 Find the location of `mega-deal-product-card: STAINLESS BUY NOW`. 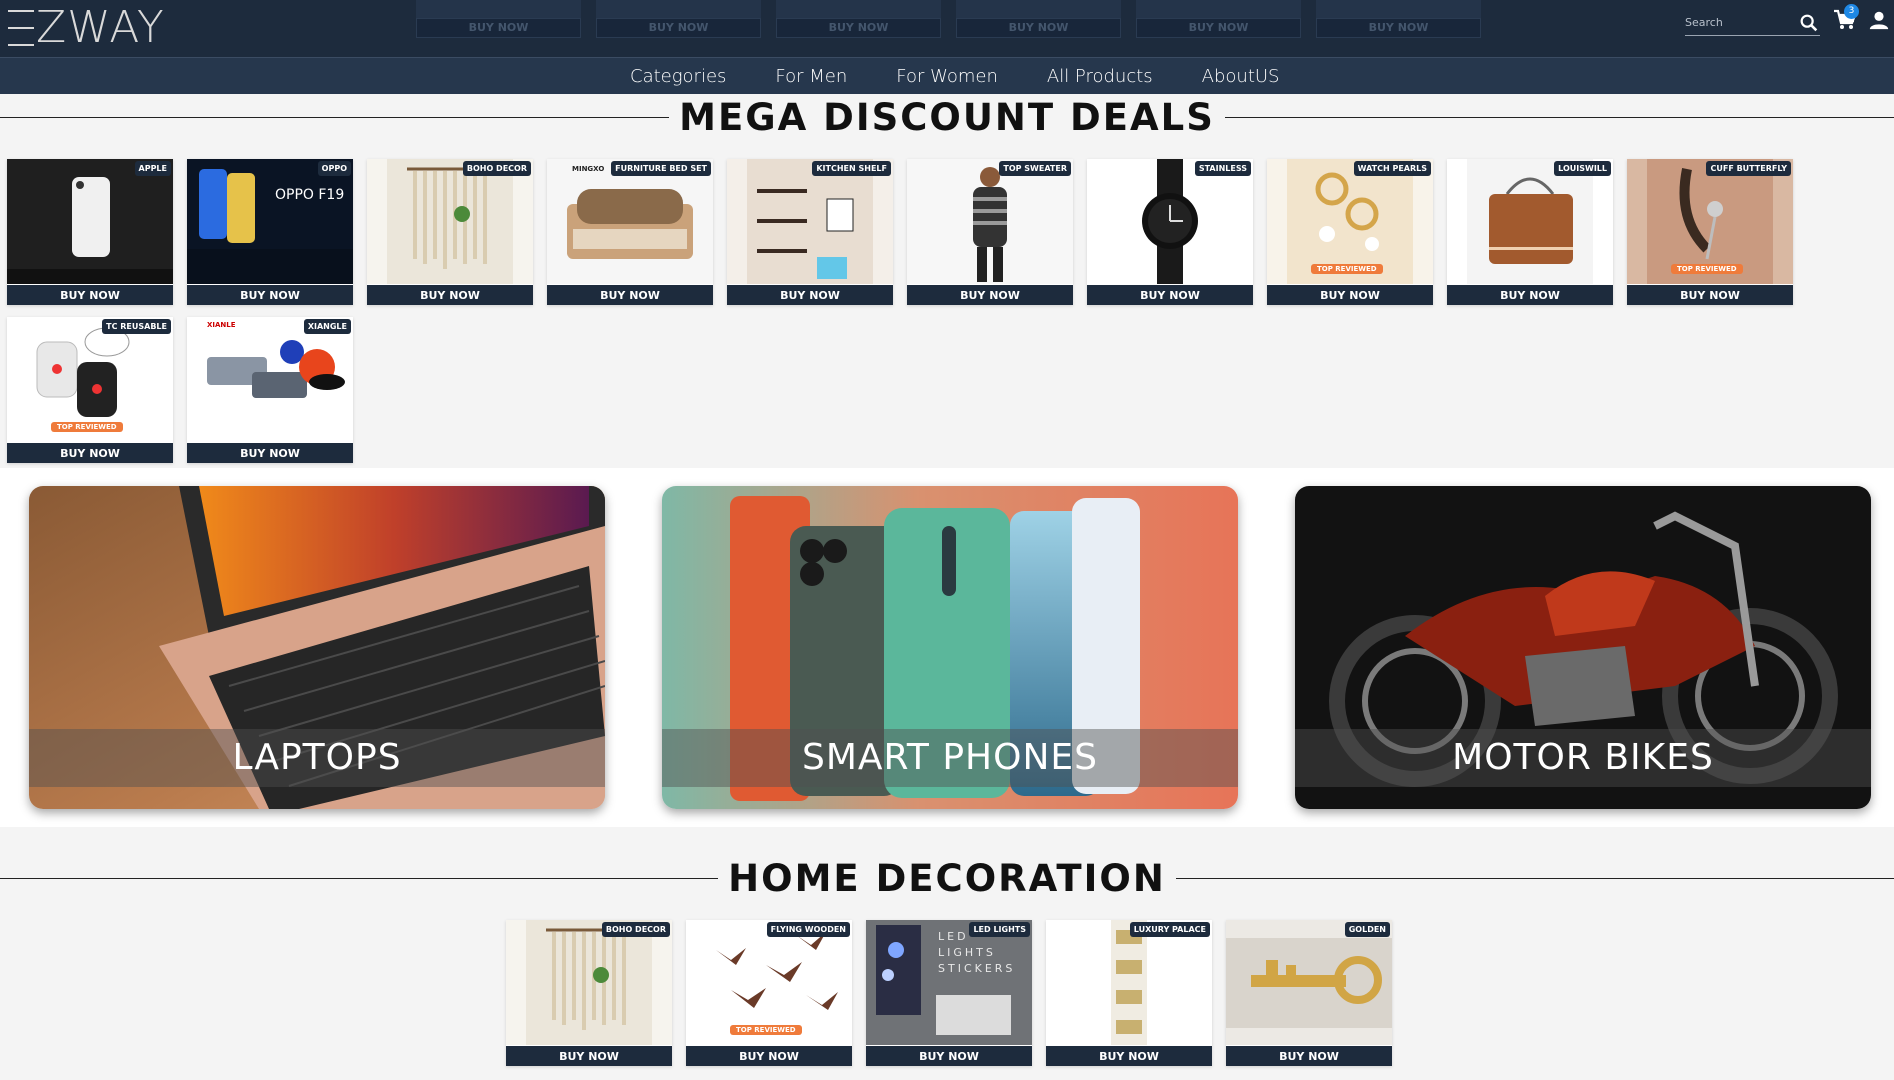

mega-deal-product-card: STAINLESS BUY NOW is located at coordinates (1170, 232).